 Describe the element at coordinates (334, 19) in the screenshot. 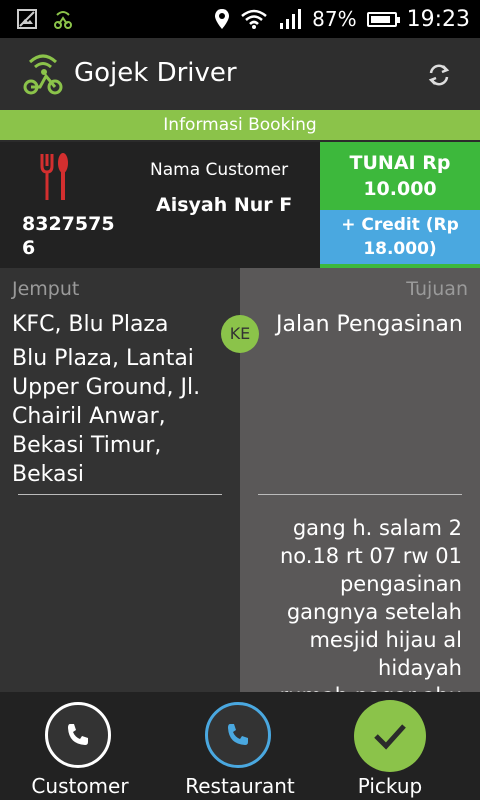

I see `battery-percent: 87%` at that location.